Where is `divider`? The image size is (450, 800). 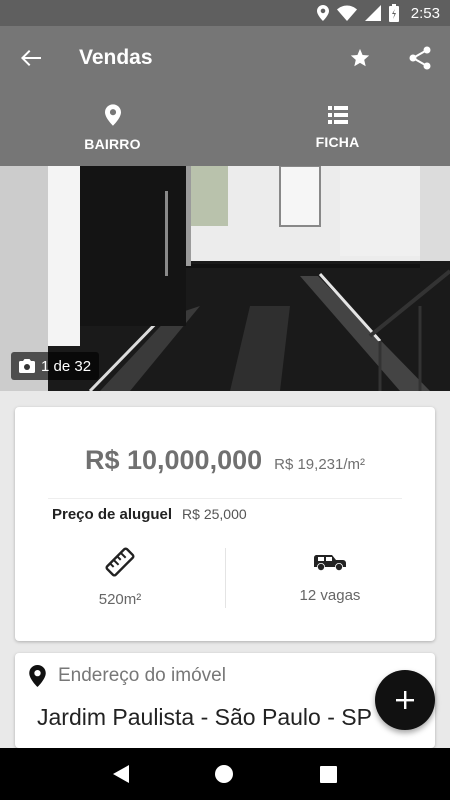 divider is located at coordinates (225, 498).